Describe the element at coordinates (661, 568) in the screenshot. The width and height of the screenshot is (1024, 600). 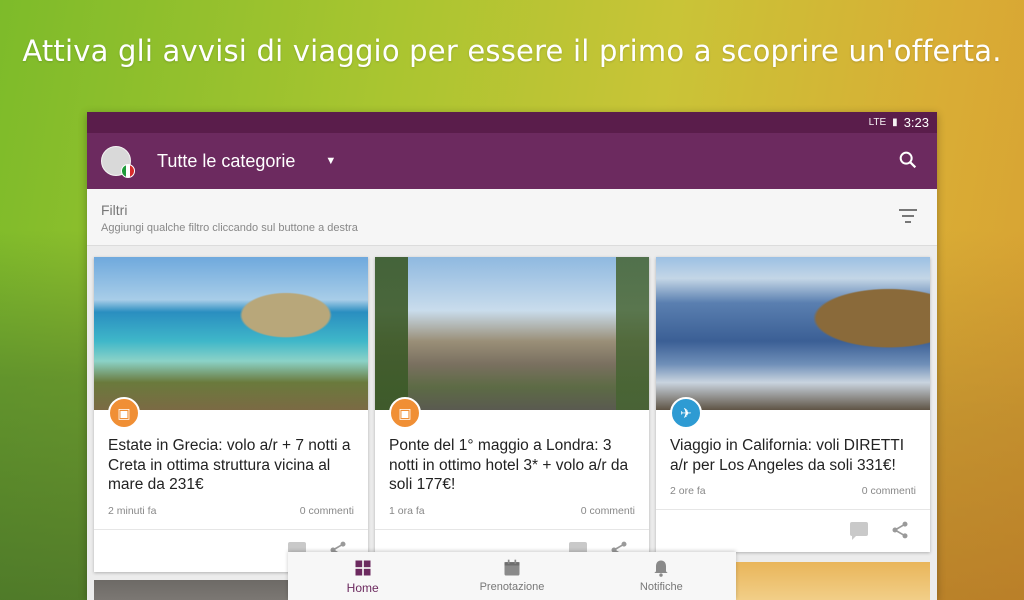
I see `bell-icon` at that location.